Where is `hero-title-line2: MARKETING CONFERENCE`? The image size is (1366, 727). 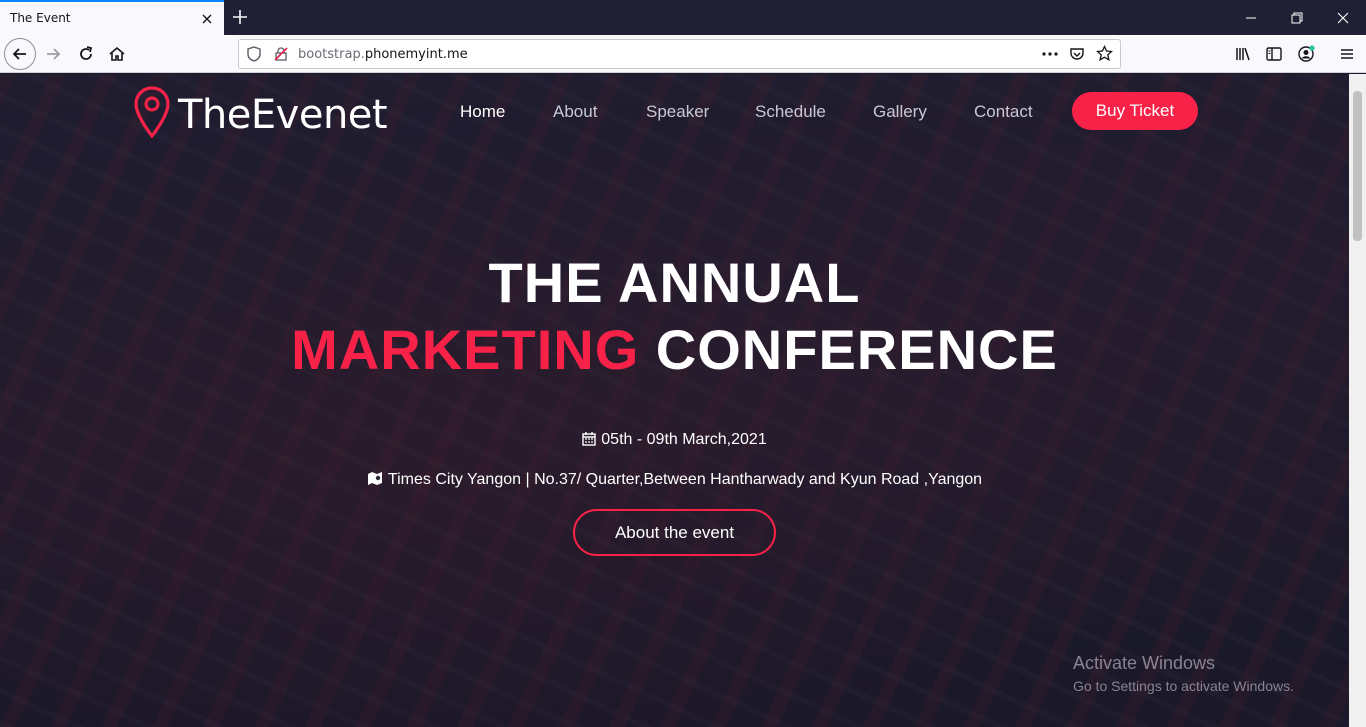
hero-title-line2: MARKETING CONFERENCE is located at coordinates (674, 349).